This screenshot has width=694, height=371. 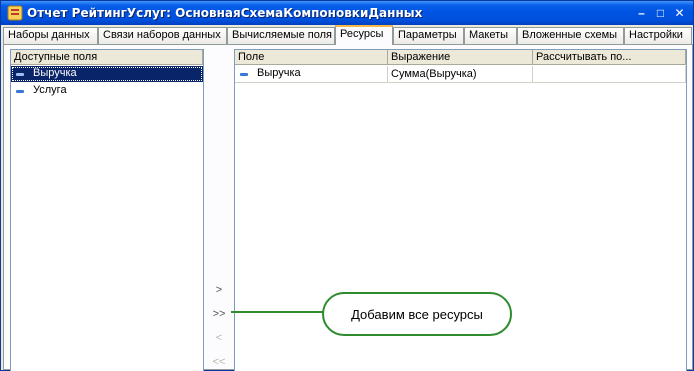 What do you see at coordinates (570, 35) in the screenshot?
I see `tab-nested-schemas: Вложенные схемы` at bounding box center [570, 35].